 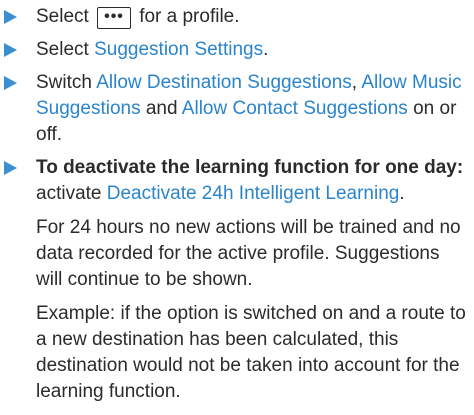 I want to click on deactivate-24h-learning-option: Deactivate 24h Intelligent Learning, so click(x=253, y=193).